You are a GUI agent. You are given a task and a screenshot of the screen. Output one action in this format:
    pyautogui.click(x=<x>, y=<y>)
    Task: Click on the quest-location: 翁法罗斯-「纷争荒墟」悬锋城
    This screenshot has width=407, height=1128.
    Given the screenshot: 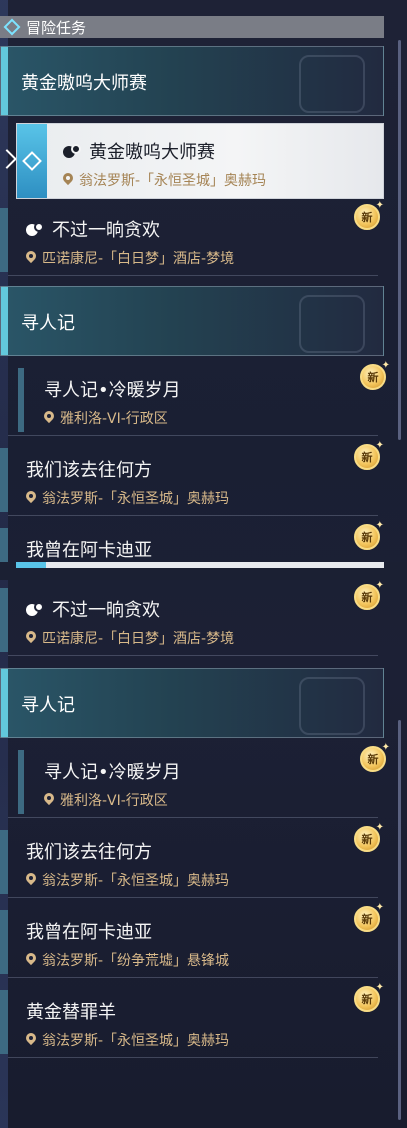 What is the action you would take?
    pyautogui.click(x=127, y=960)
    